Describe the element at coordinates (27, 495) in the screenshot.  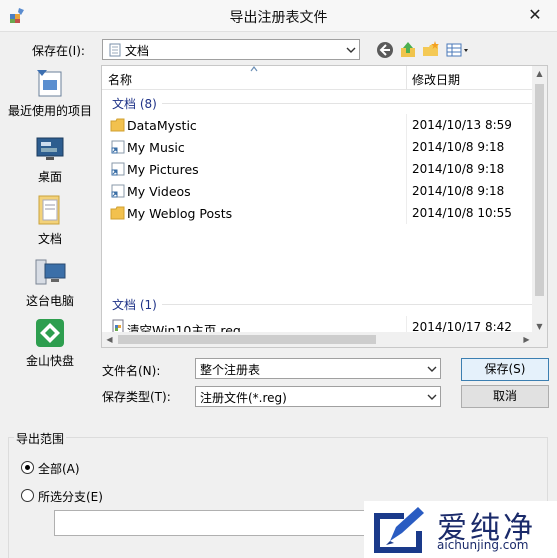
I see `radio-selected-branch` at that location.